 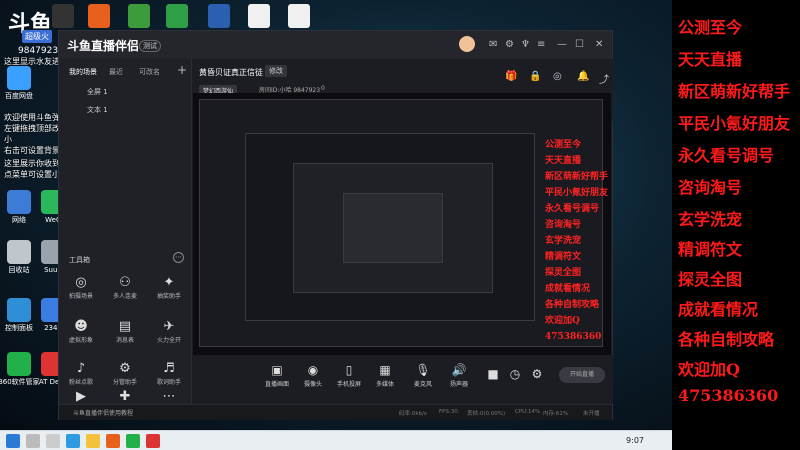 What do you see at coordinates (81, 331) in the screenshot?
I see `tool-avatar: ☻ 虚拟形象` at bounding box center [81, 331].